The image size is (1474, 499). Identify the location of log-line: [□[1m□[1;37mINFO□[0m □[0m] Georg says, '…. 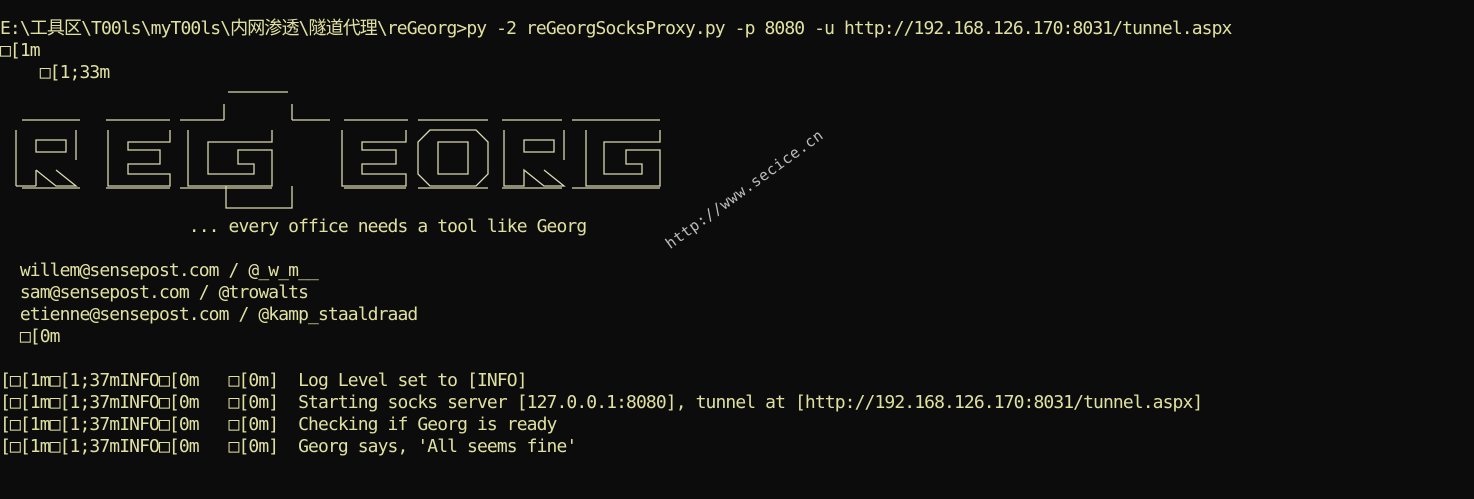
(288, 446).